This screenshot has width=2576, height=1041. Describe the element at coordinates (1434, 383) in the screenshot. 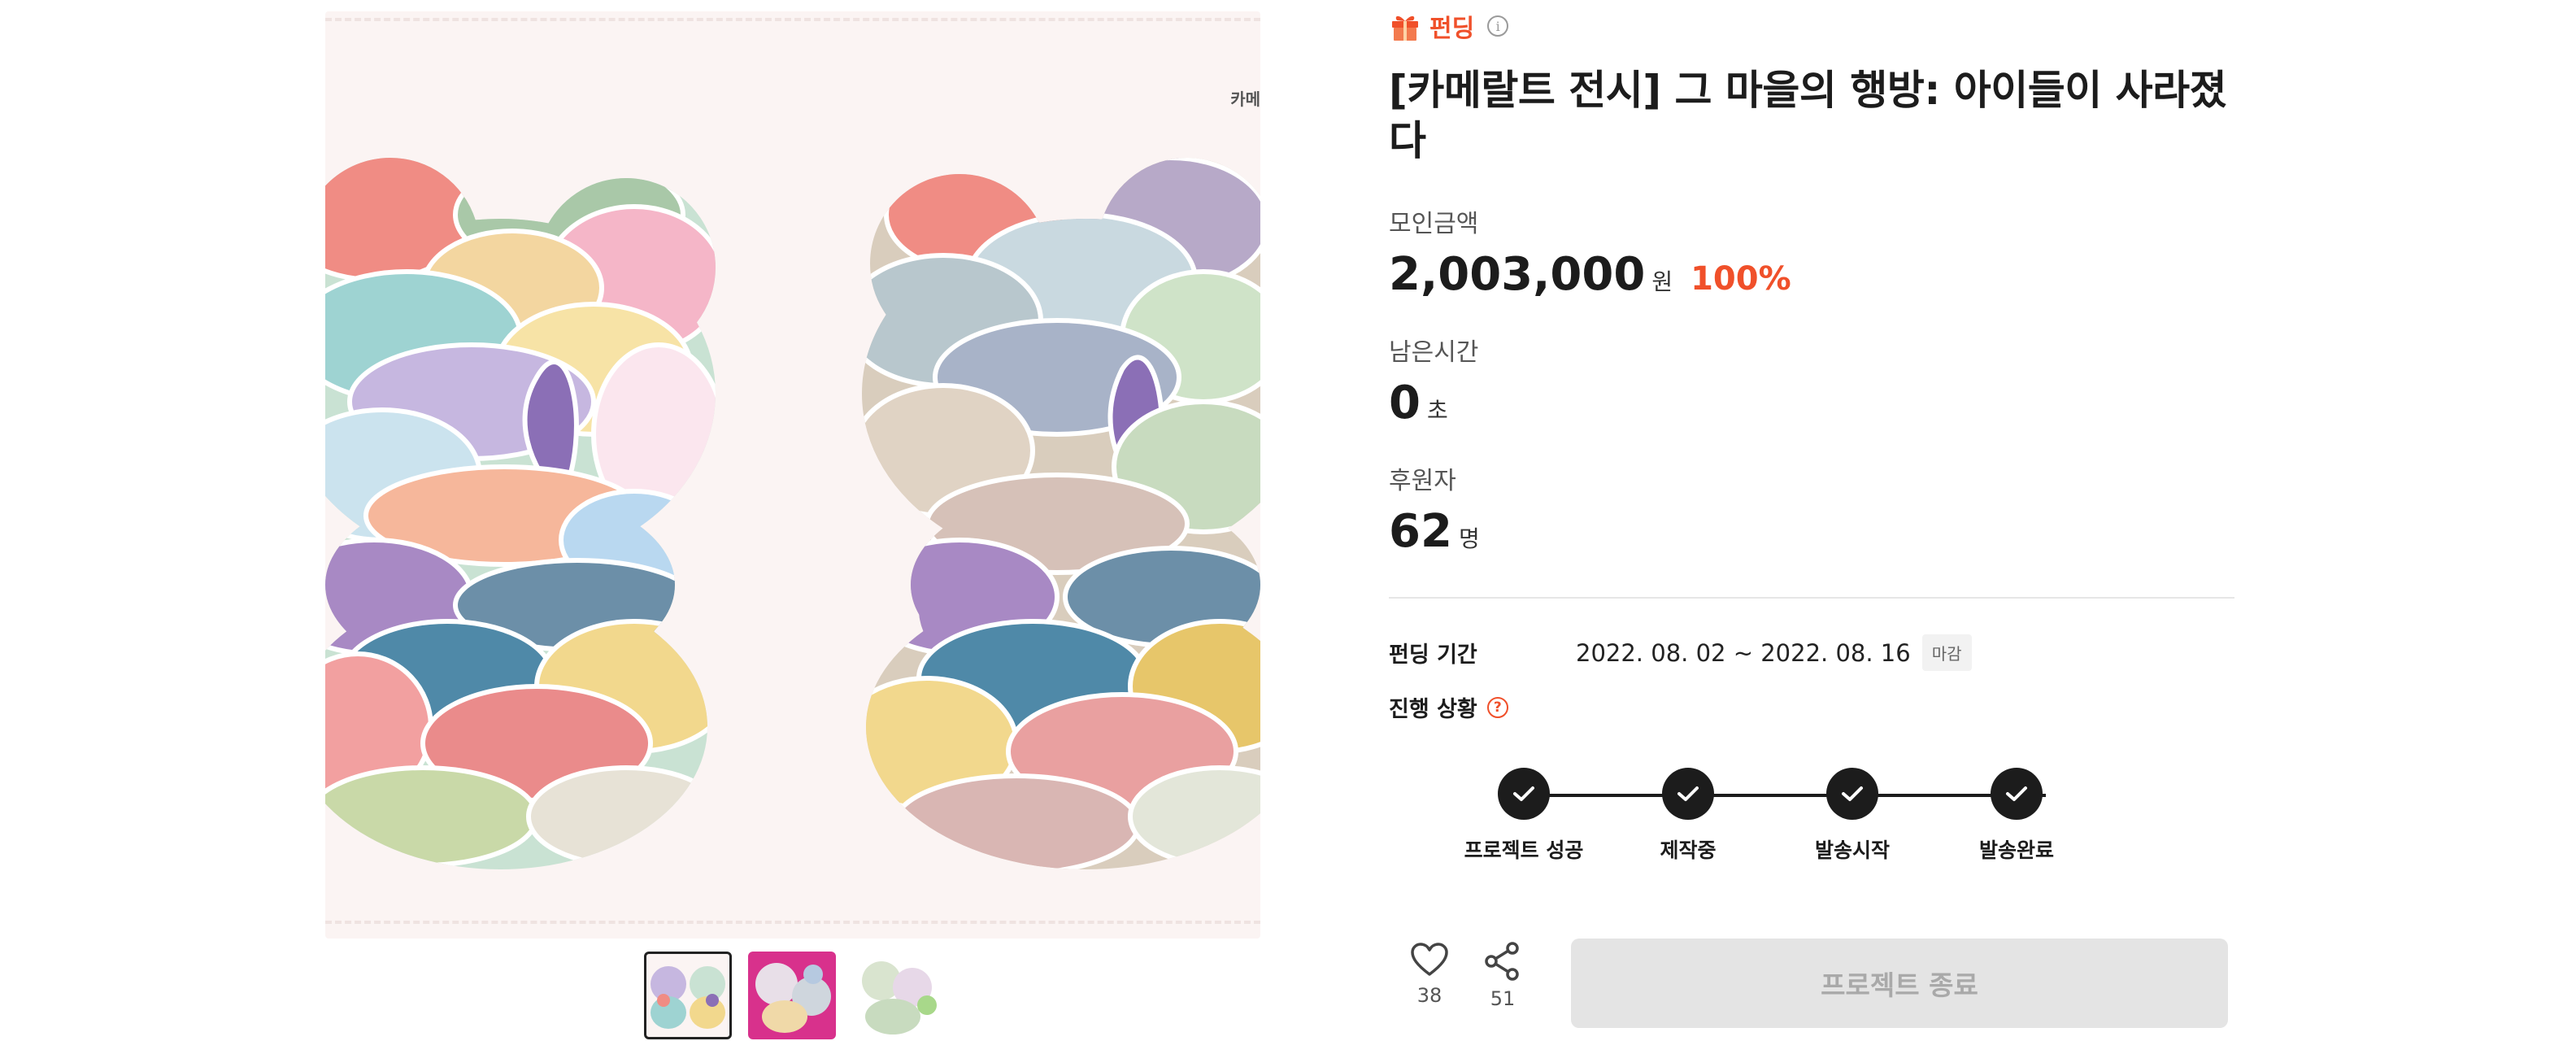

I see `time-left-stat: 남은시간 0 초` at that location.